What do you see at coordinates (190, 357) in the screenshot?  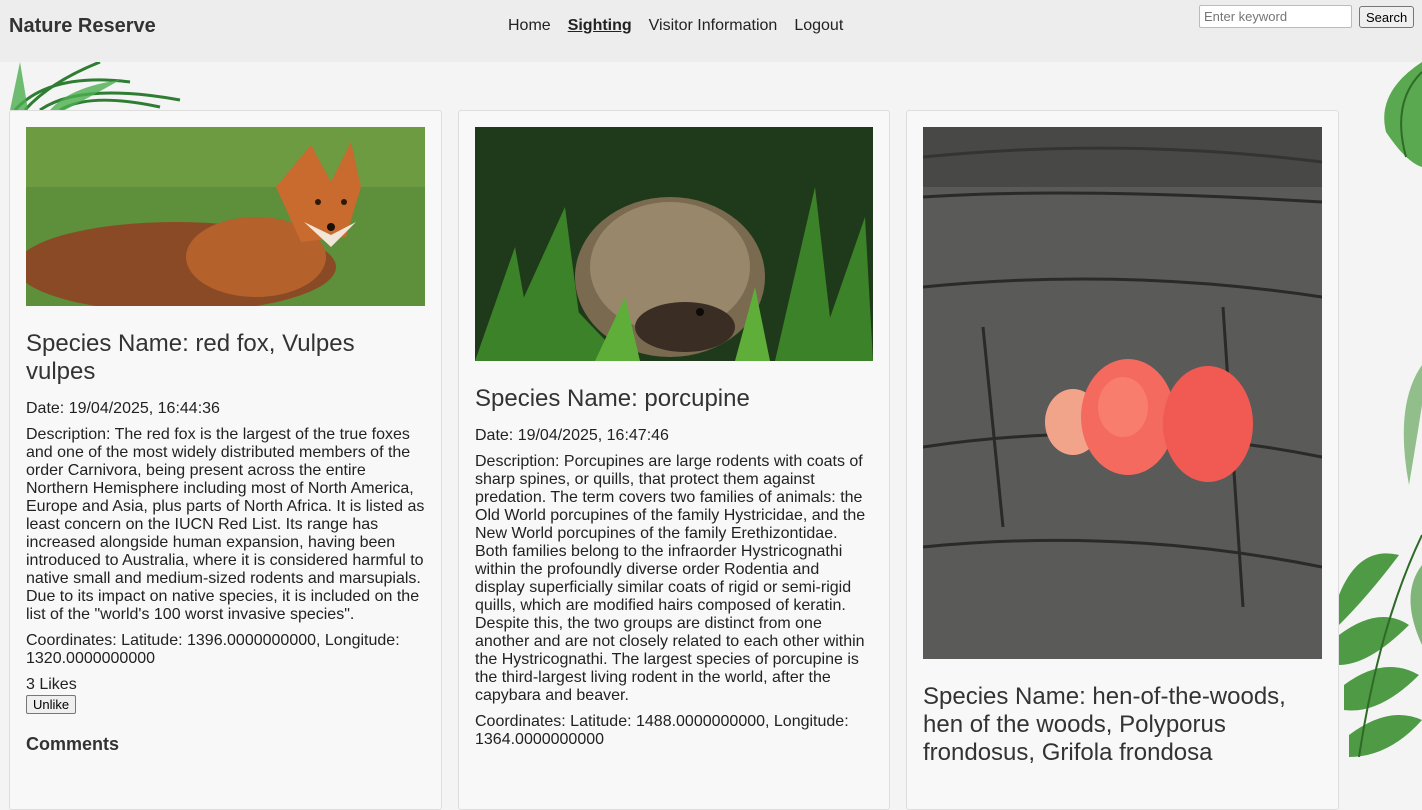 I see `species-name: Species Name: red fox, Vulpes vulpes` at bounding box center [190, 357].